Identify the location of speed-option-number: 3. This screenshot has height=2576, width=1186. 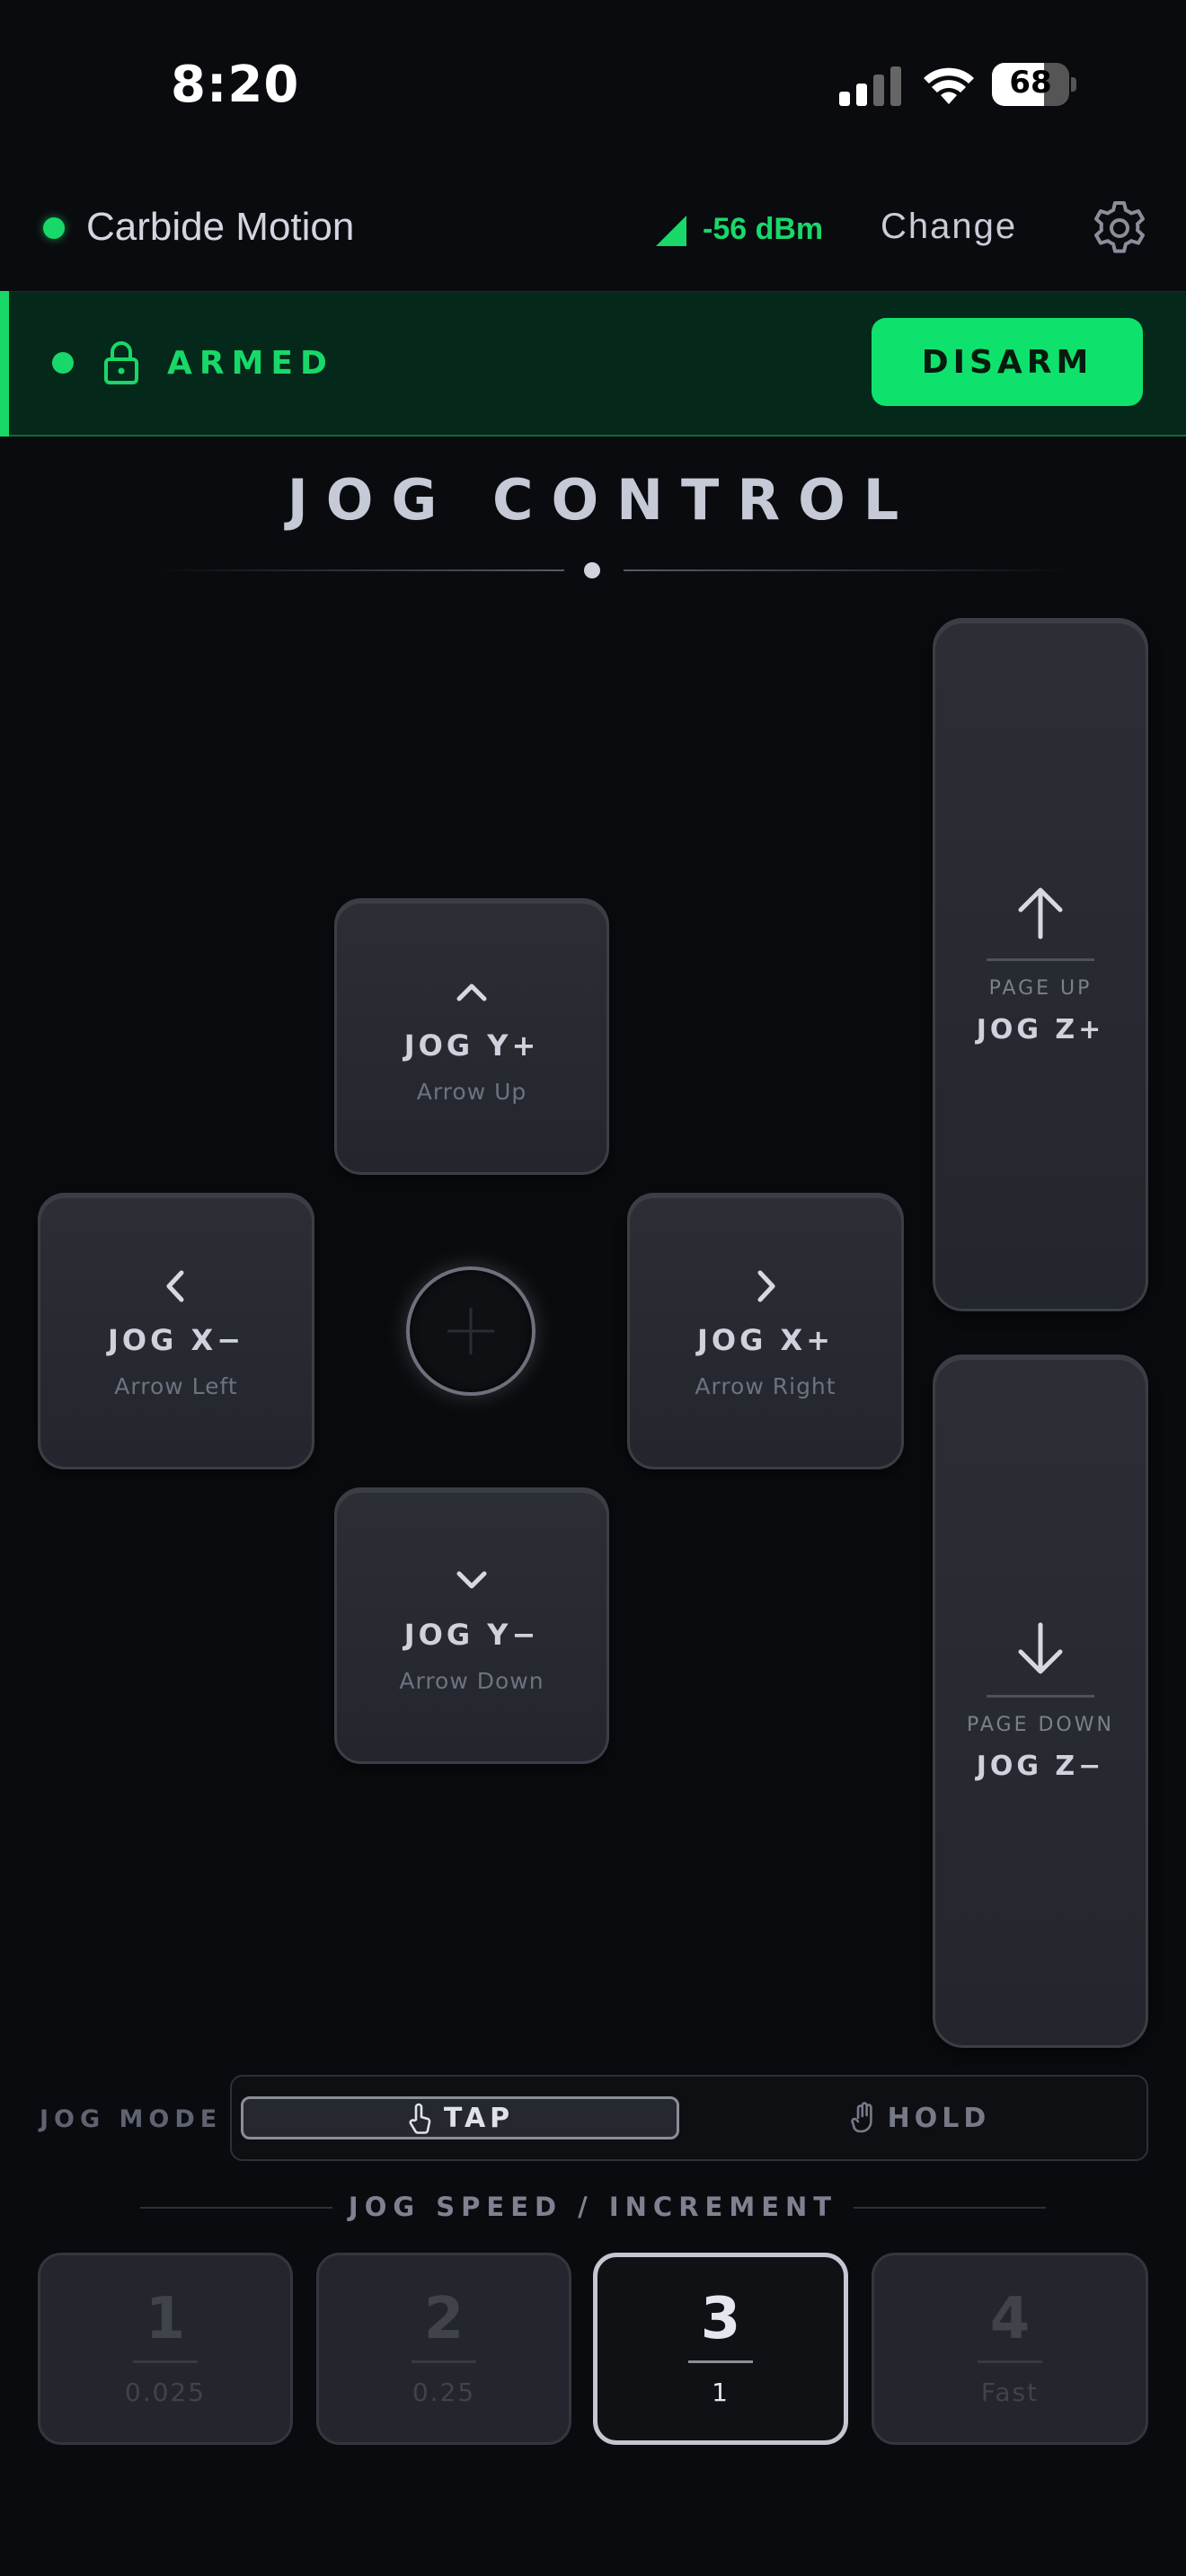
(720, 2319).